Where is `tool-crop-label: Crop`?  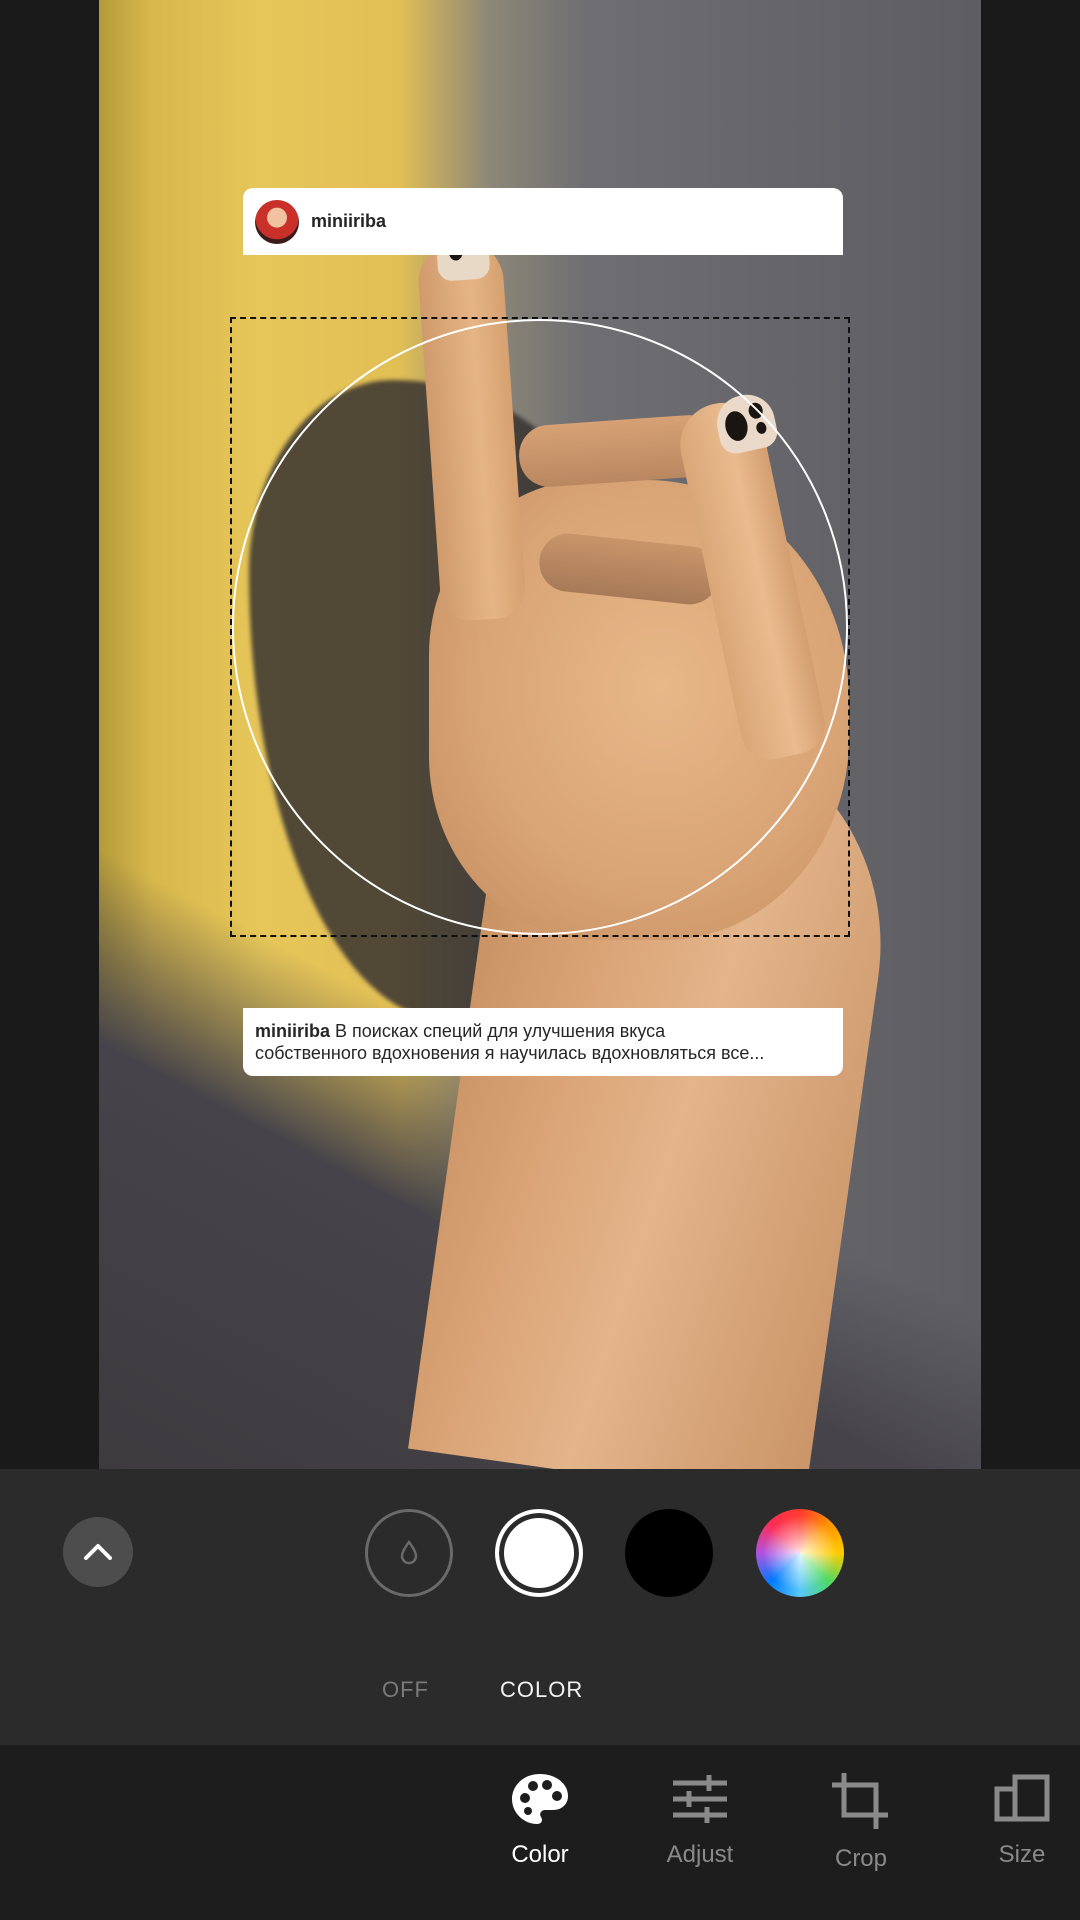 tool-crop-label: Crop is located at coordinates (861, 1858).